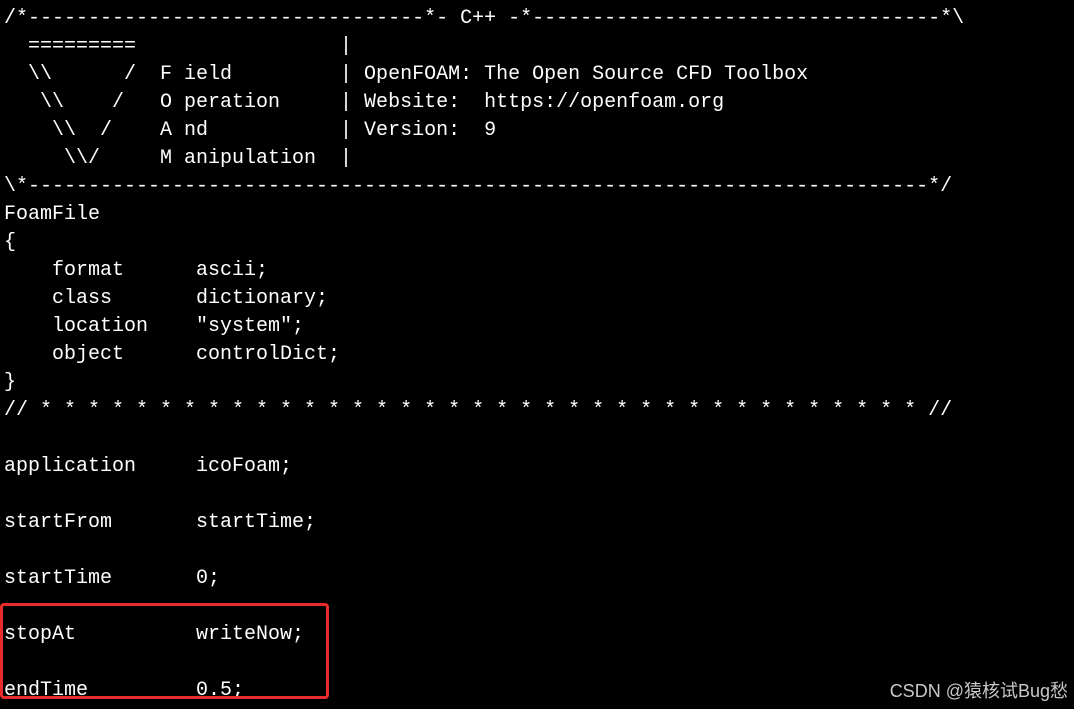 The image size is (1074, 709). What do you see at coordinates (148, 466) in the screenshot?
I see `application-entry: application icoFoam;` at bounding box center [148, 466].